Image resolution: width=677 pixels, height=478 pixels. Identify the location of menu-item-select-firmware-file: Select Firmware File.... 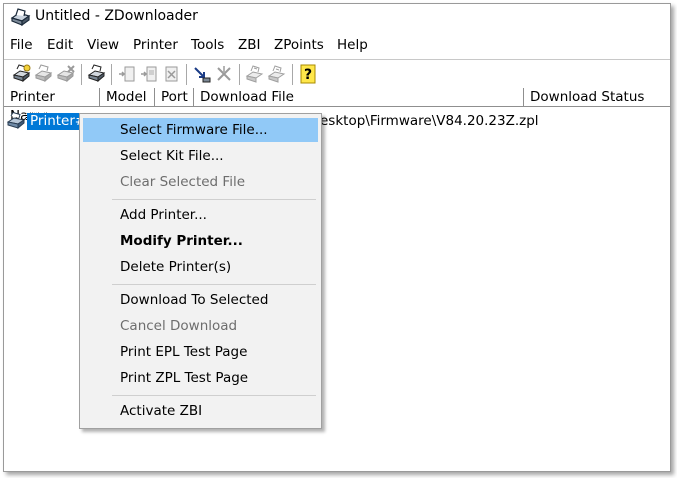
(200, 130).